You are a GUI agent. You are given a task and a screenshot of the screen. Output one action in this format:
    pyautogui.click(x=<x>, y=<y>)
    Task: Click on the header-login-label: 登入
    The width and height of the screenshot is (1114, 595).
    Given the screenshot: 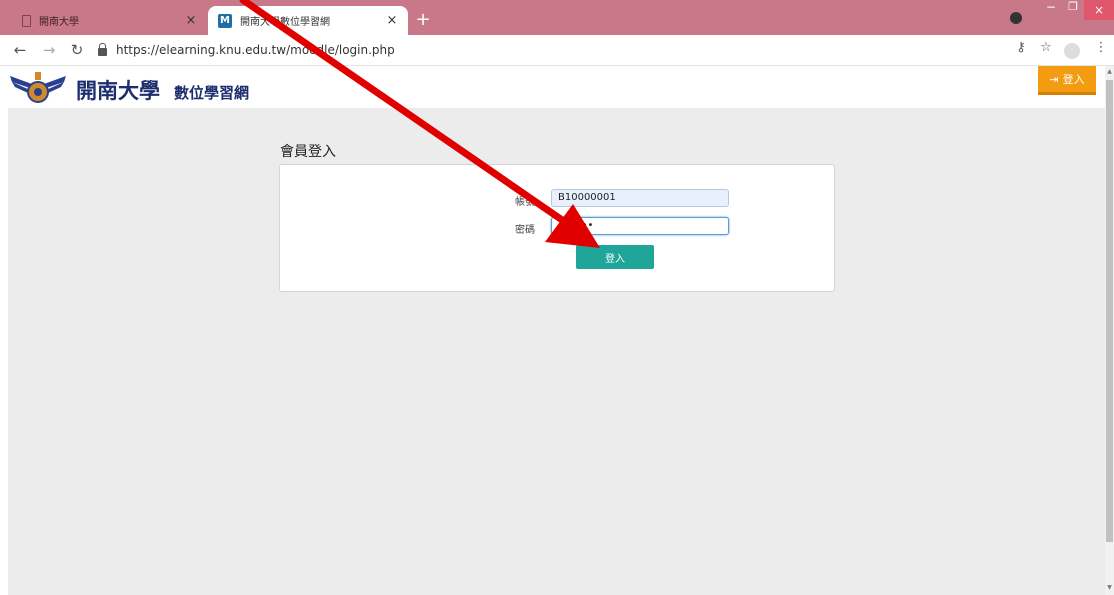 What is the action you would take?
    pyautogui.click(x=1073, y=79)
    